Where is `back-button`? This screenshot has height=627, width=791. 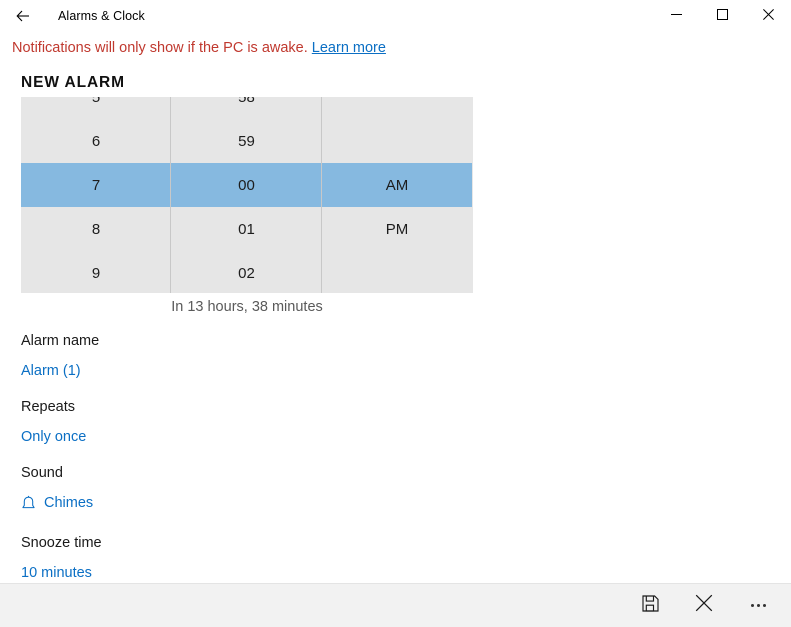 back-button is located at coordinates (23, 16).